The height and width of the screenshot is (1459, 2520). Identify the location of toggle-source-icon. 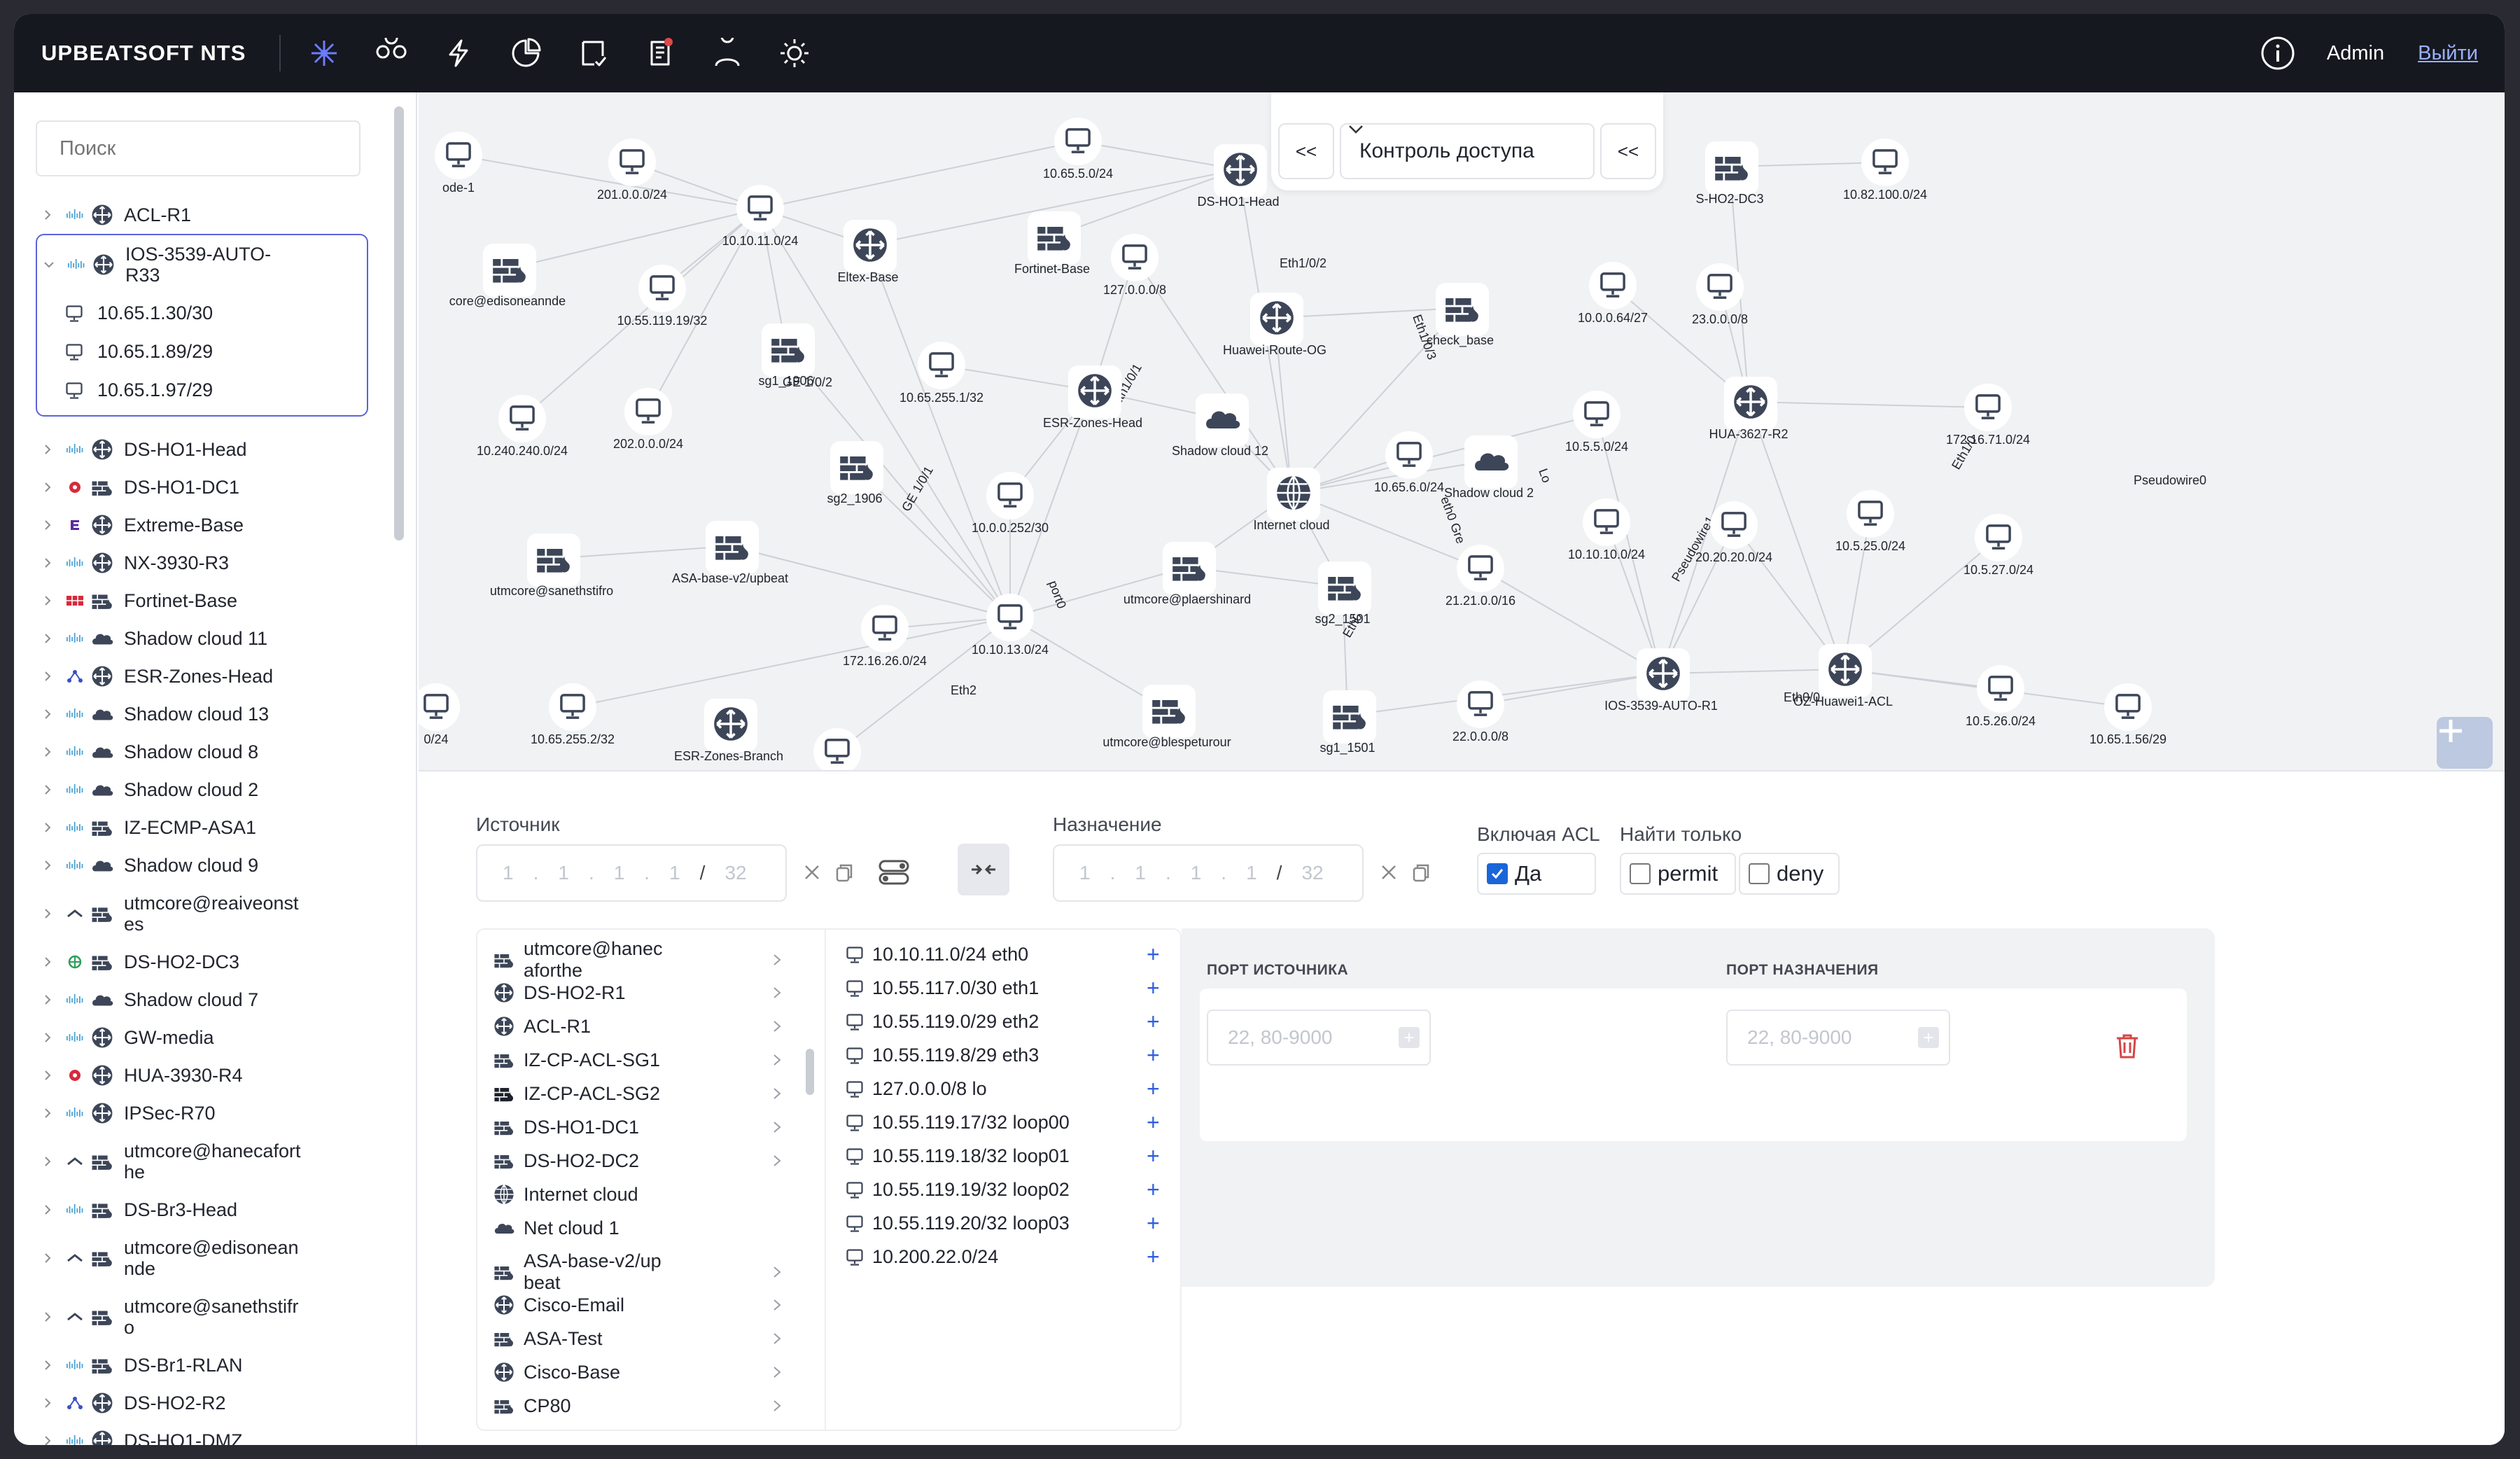
(894, 872).